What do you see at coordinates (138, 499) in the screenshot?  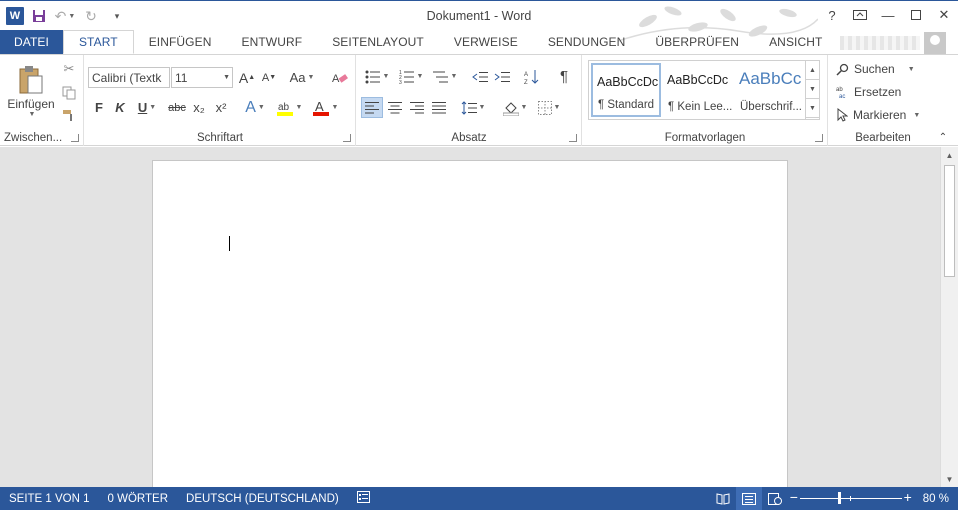 I see `word-count: 0 WÖRTER` at bounding box center [138, 499].